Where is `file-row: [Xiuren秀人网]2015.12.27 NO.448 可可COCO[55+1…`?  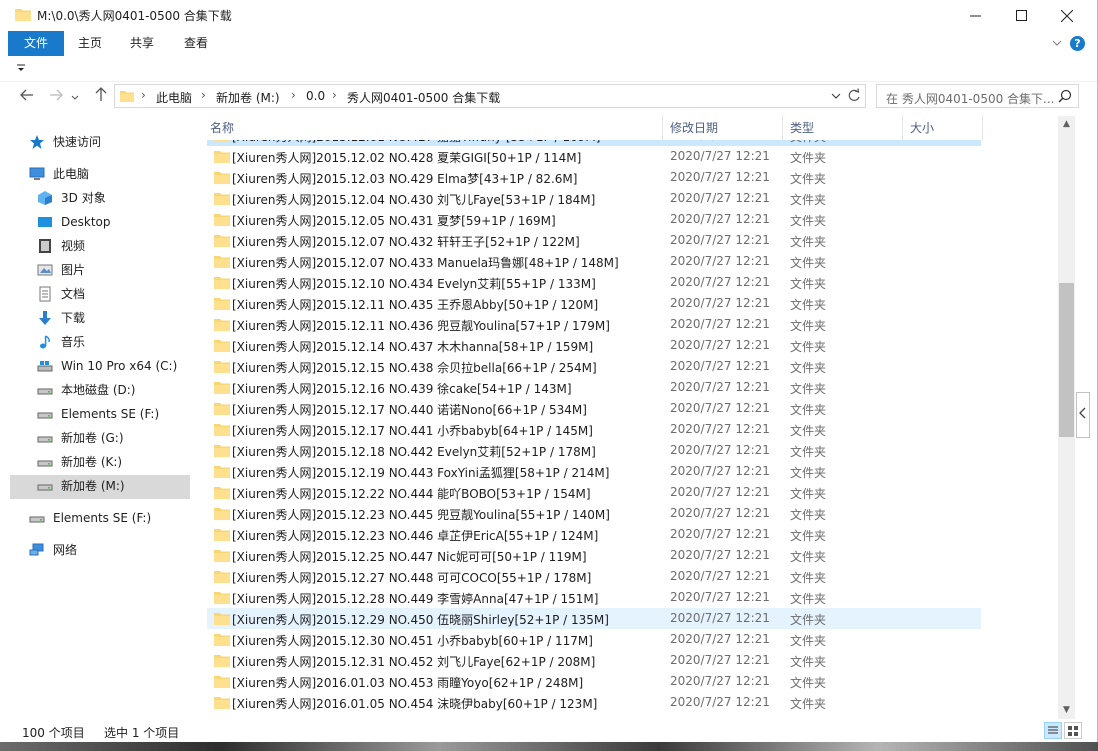
file-row: [Xiuren秀人网]2015.12.27 NO.448 可可COCO[55+1… is located at coordinates (594, 576).